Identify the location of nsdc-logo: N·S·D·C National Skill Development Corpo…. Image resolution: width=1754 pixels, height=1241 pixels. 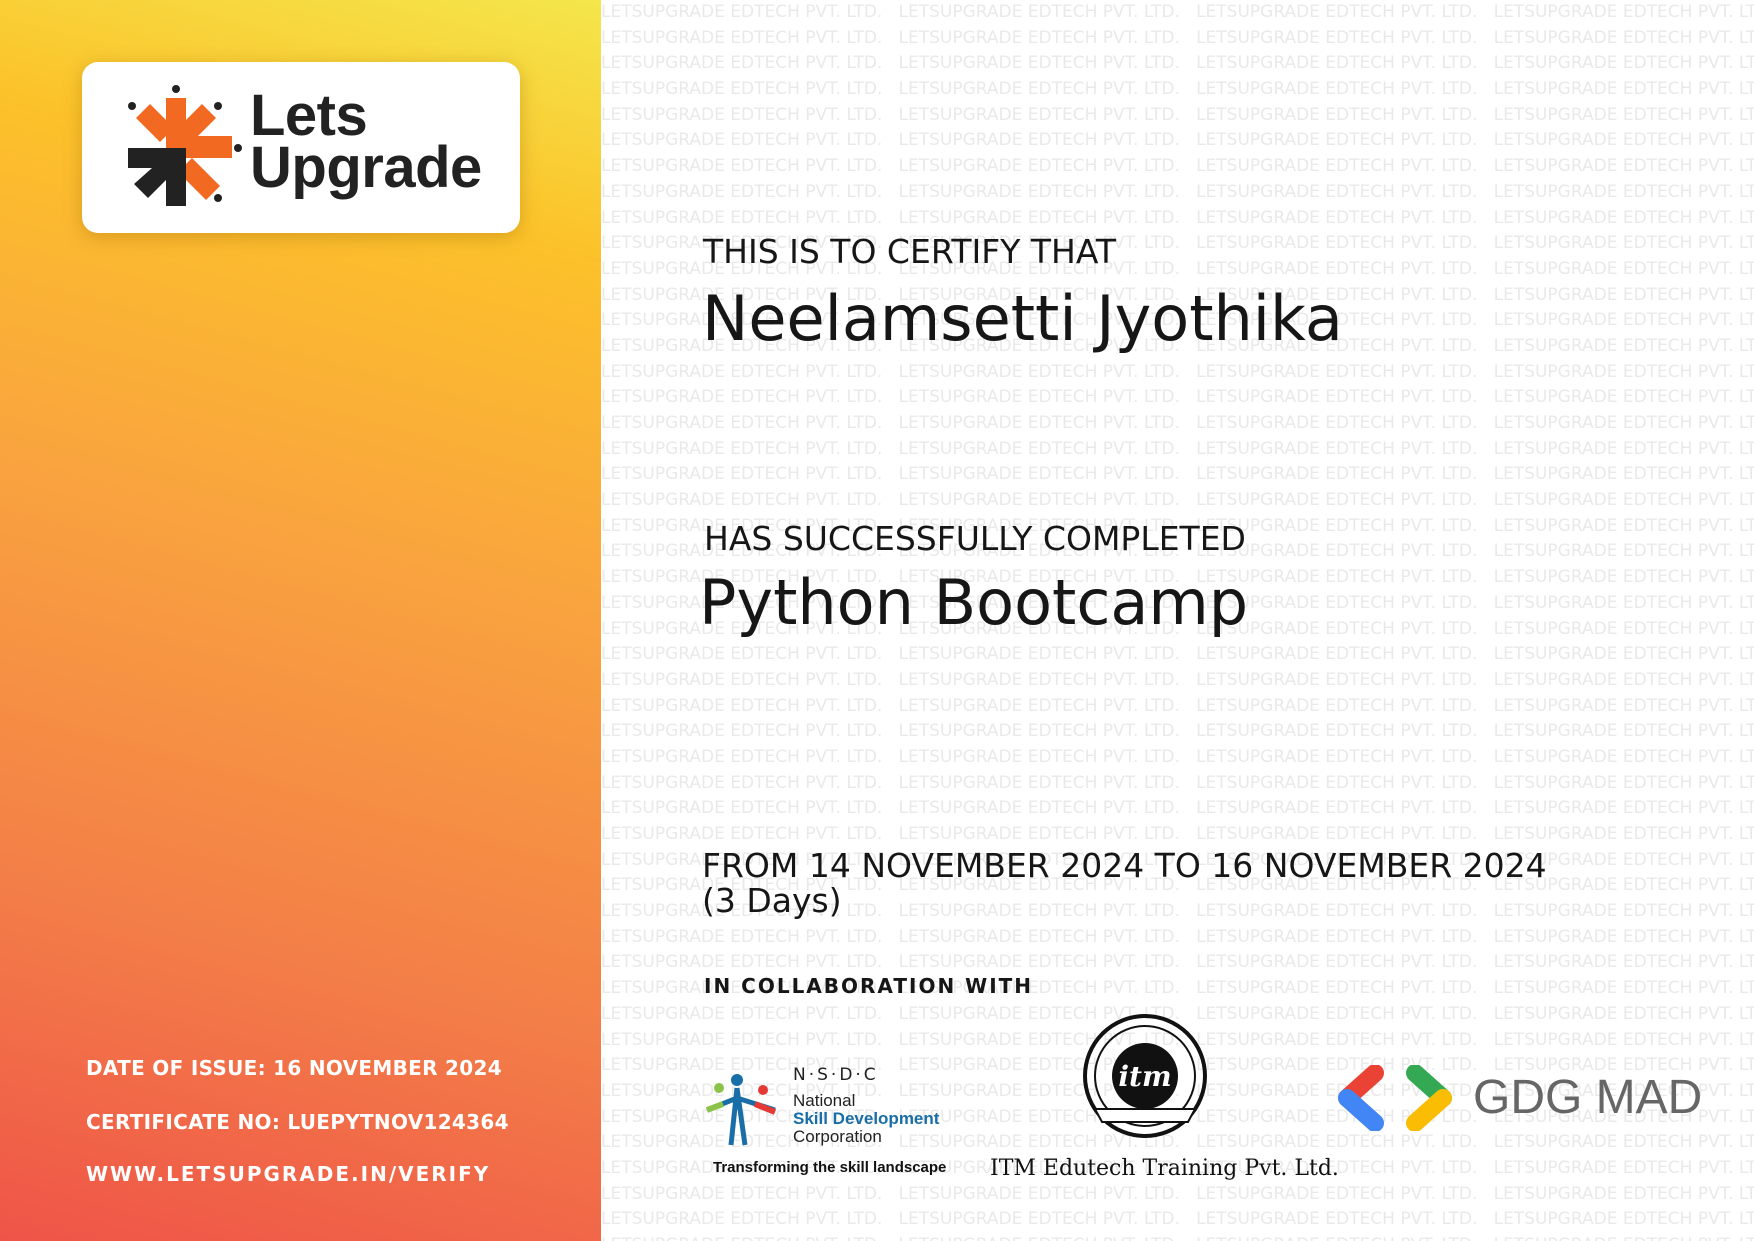
(833, 1125).